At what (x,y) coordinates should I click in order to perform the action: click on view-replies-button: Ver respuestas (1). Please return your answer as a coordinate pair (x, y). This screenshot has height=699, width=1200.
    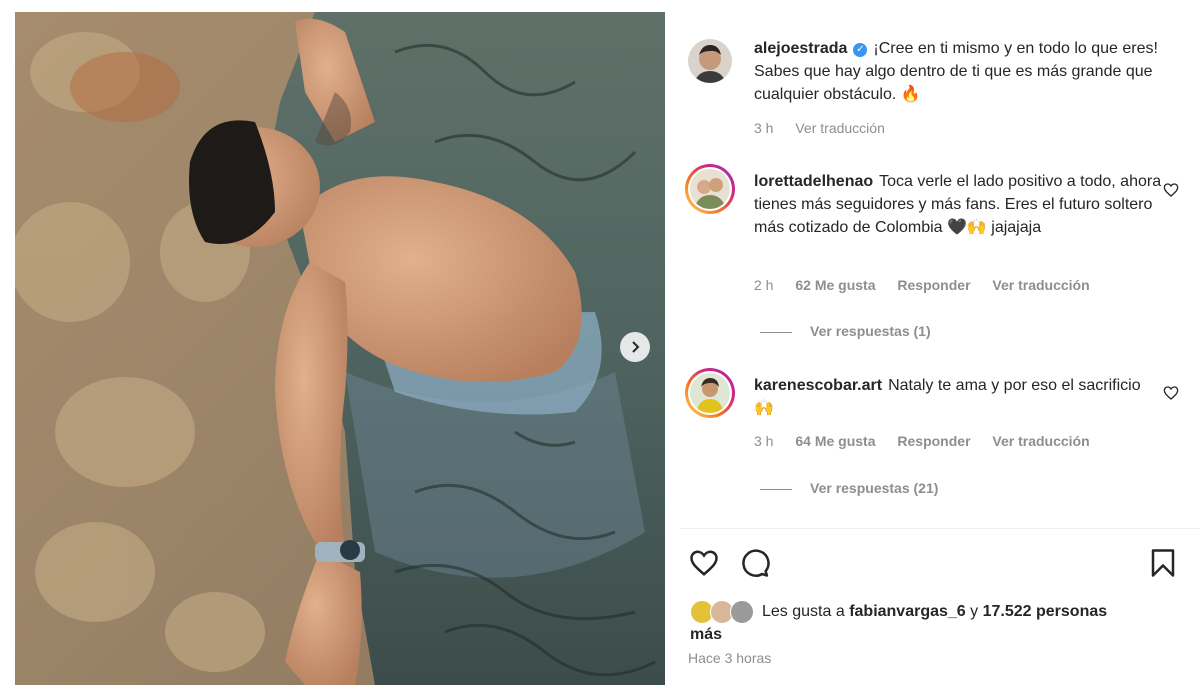
    Looking at the image, I should click on (845, 331).